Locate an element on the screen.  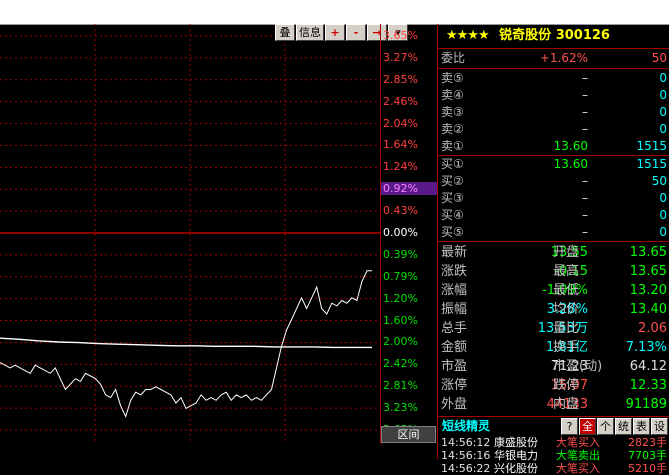
buys-label: 买① is located at coordinates (452, 164).